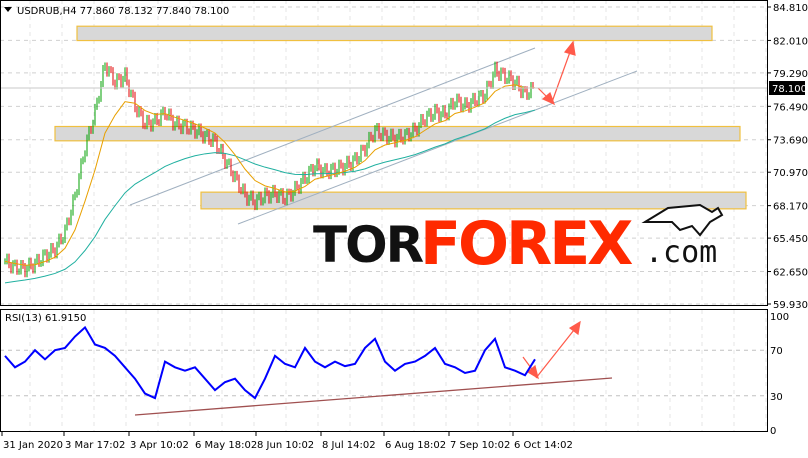  I want to click on torforex-logo: TOR FOREX .com, so click(518, 241).